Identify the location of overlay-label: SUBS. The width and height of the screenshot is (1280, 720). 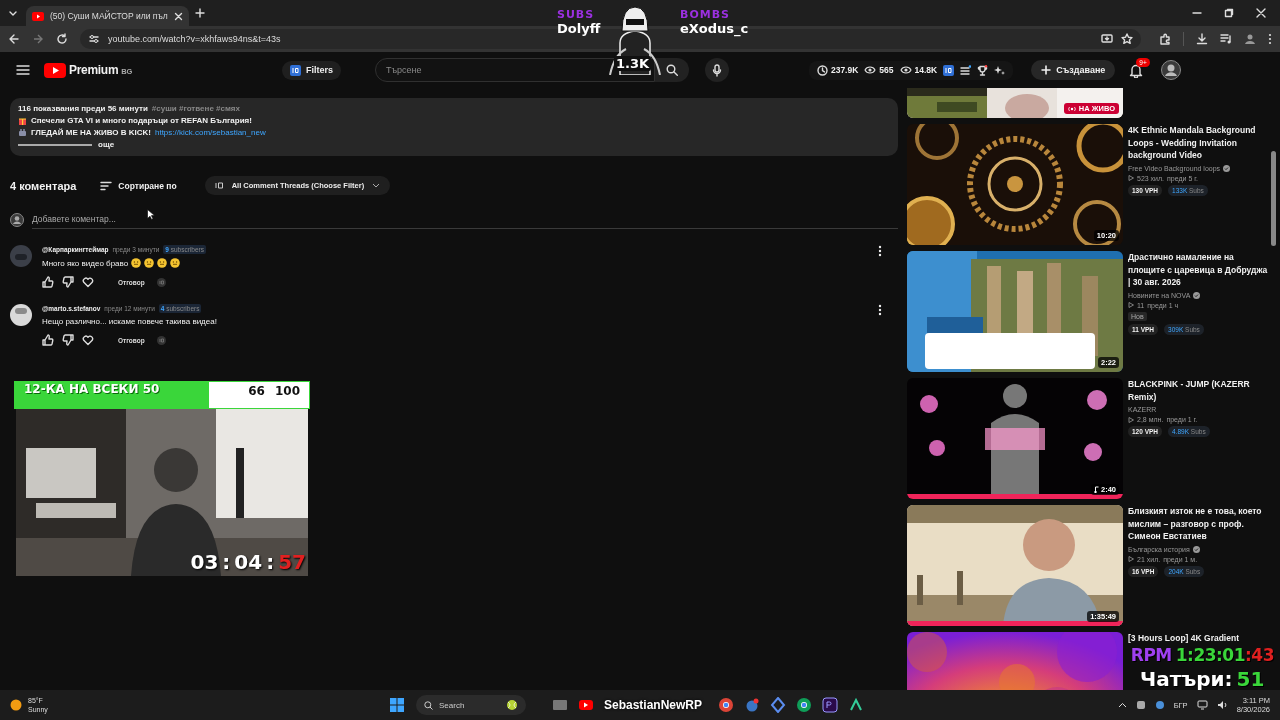
(576, 15).